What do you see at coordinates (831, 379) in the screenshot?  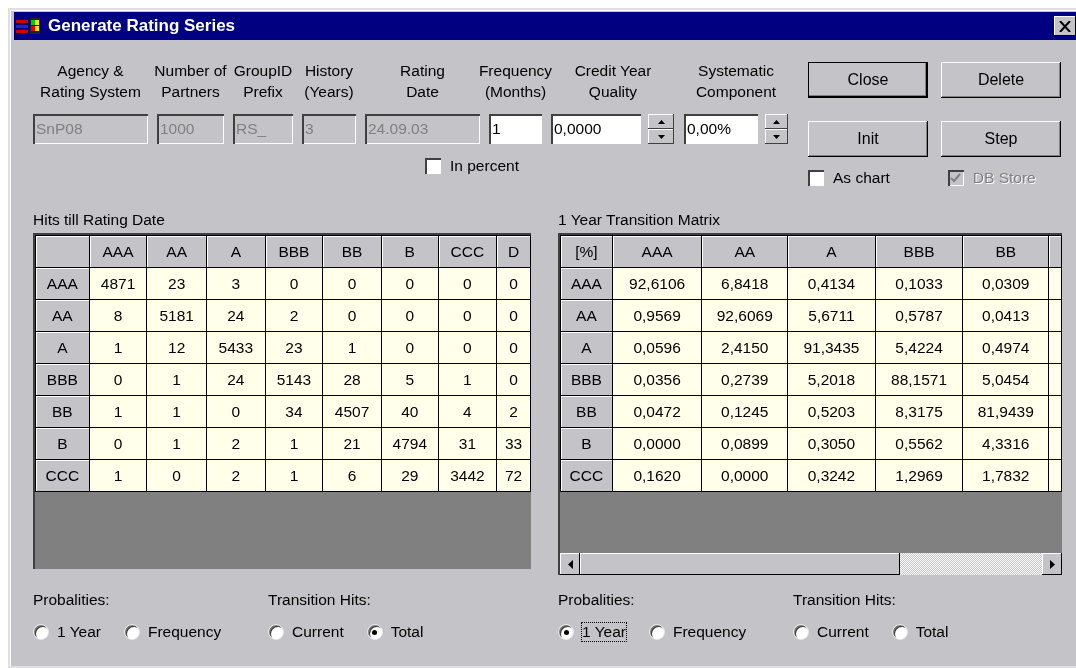 I see `table-cell: 5,2018` at bounding box center [831, 379].